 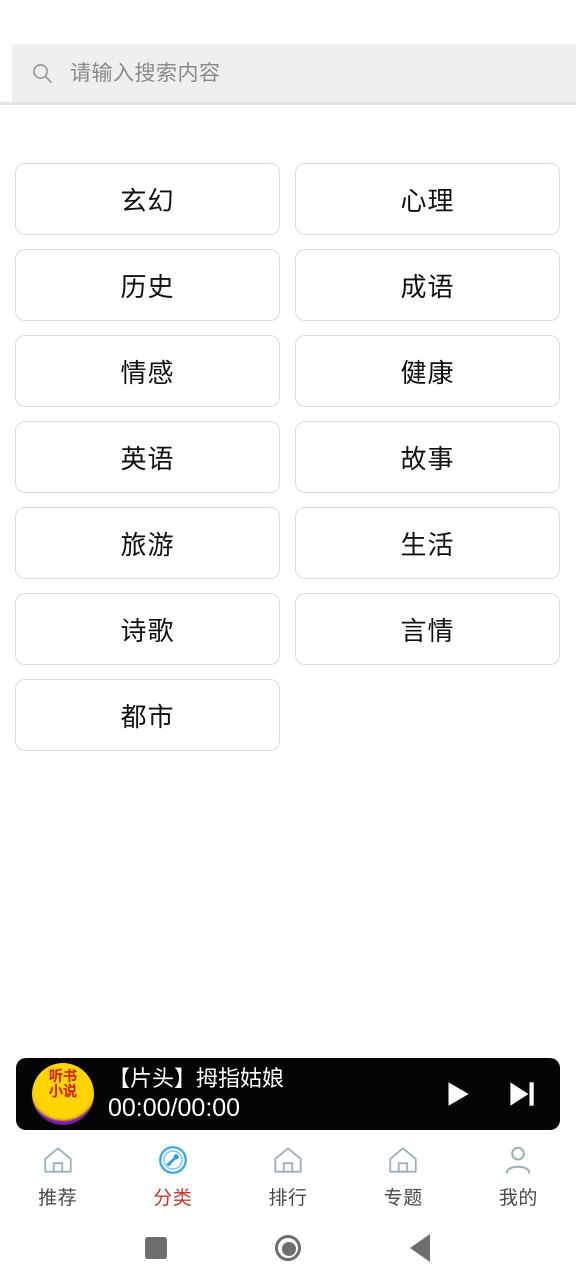 I want to click on search-bar: 请输入搜索内容, so click(x=288, y=73).